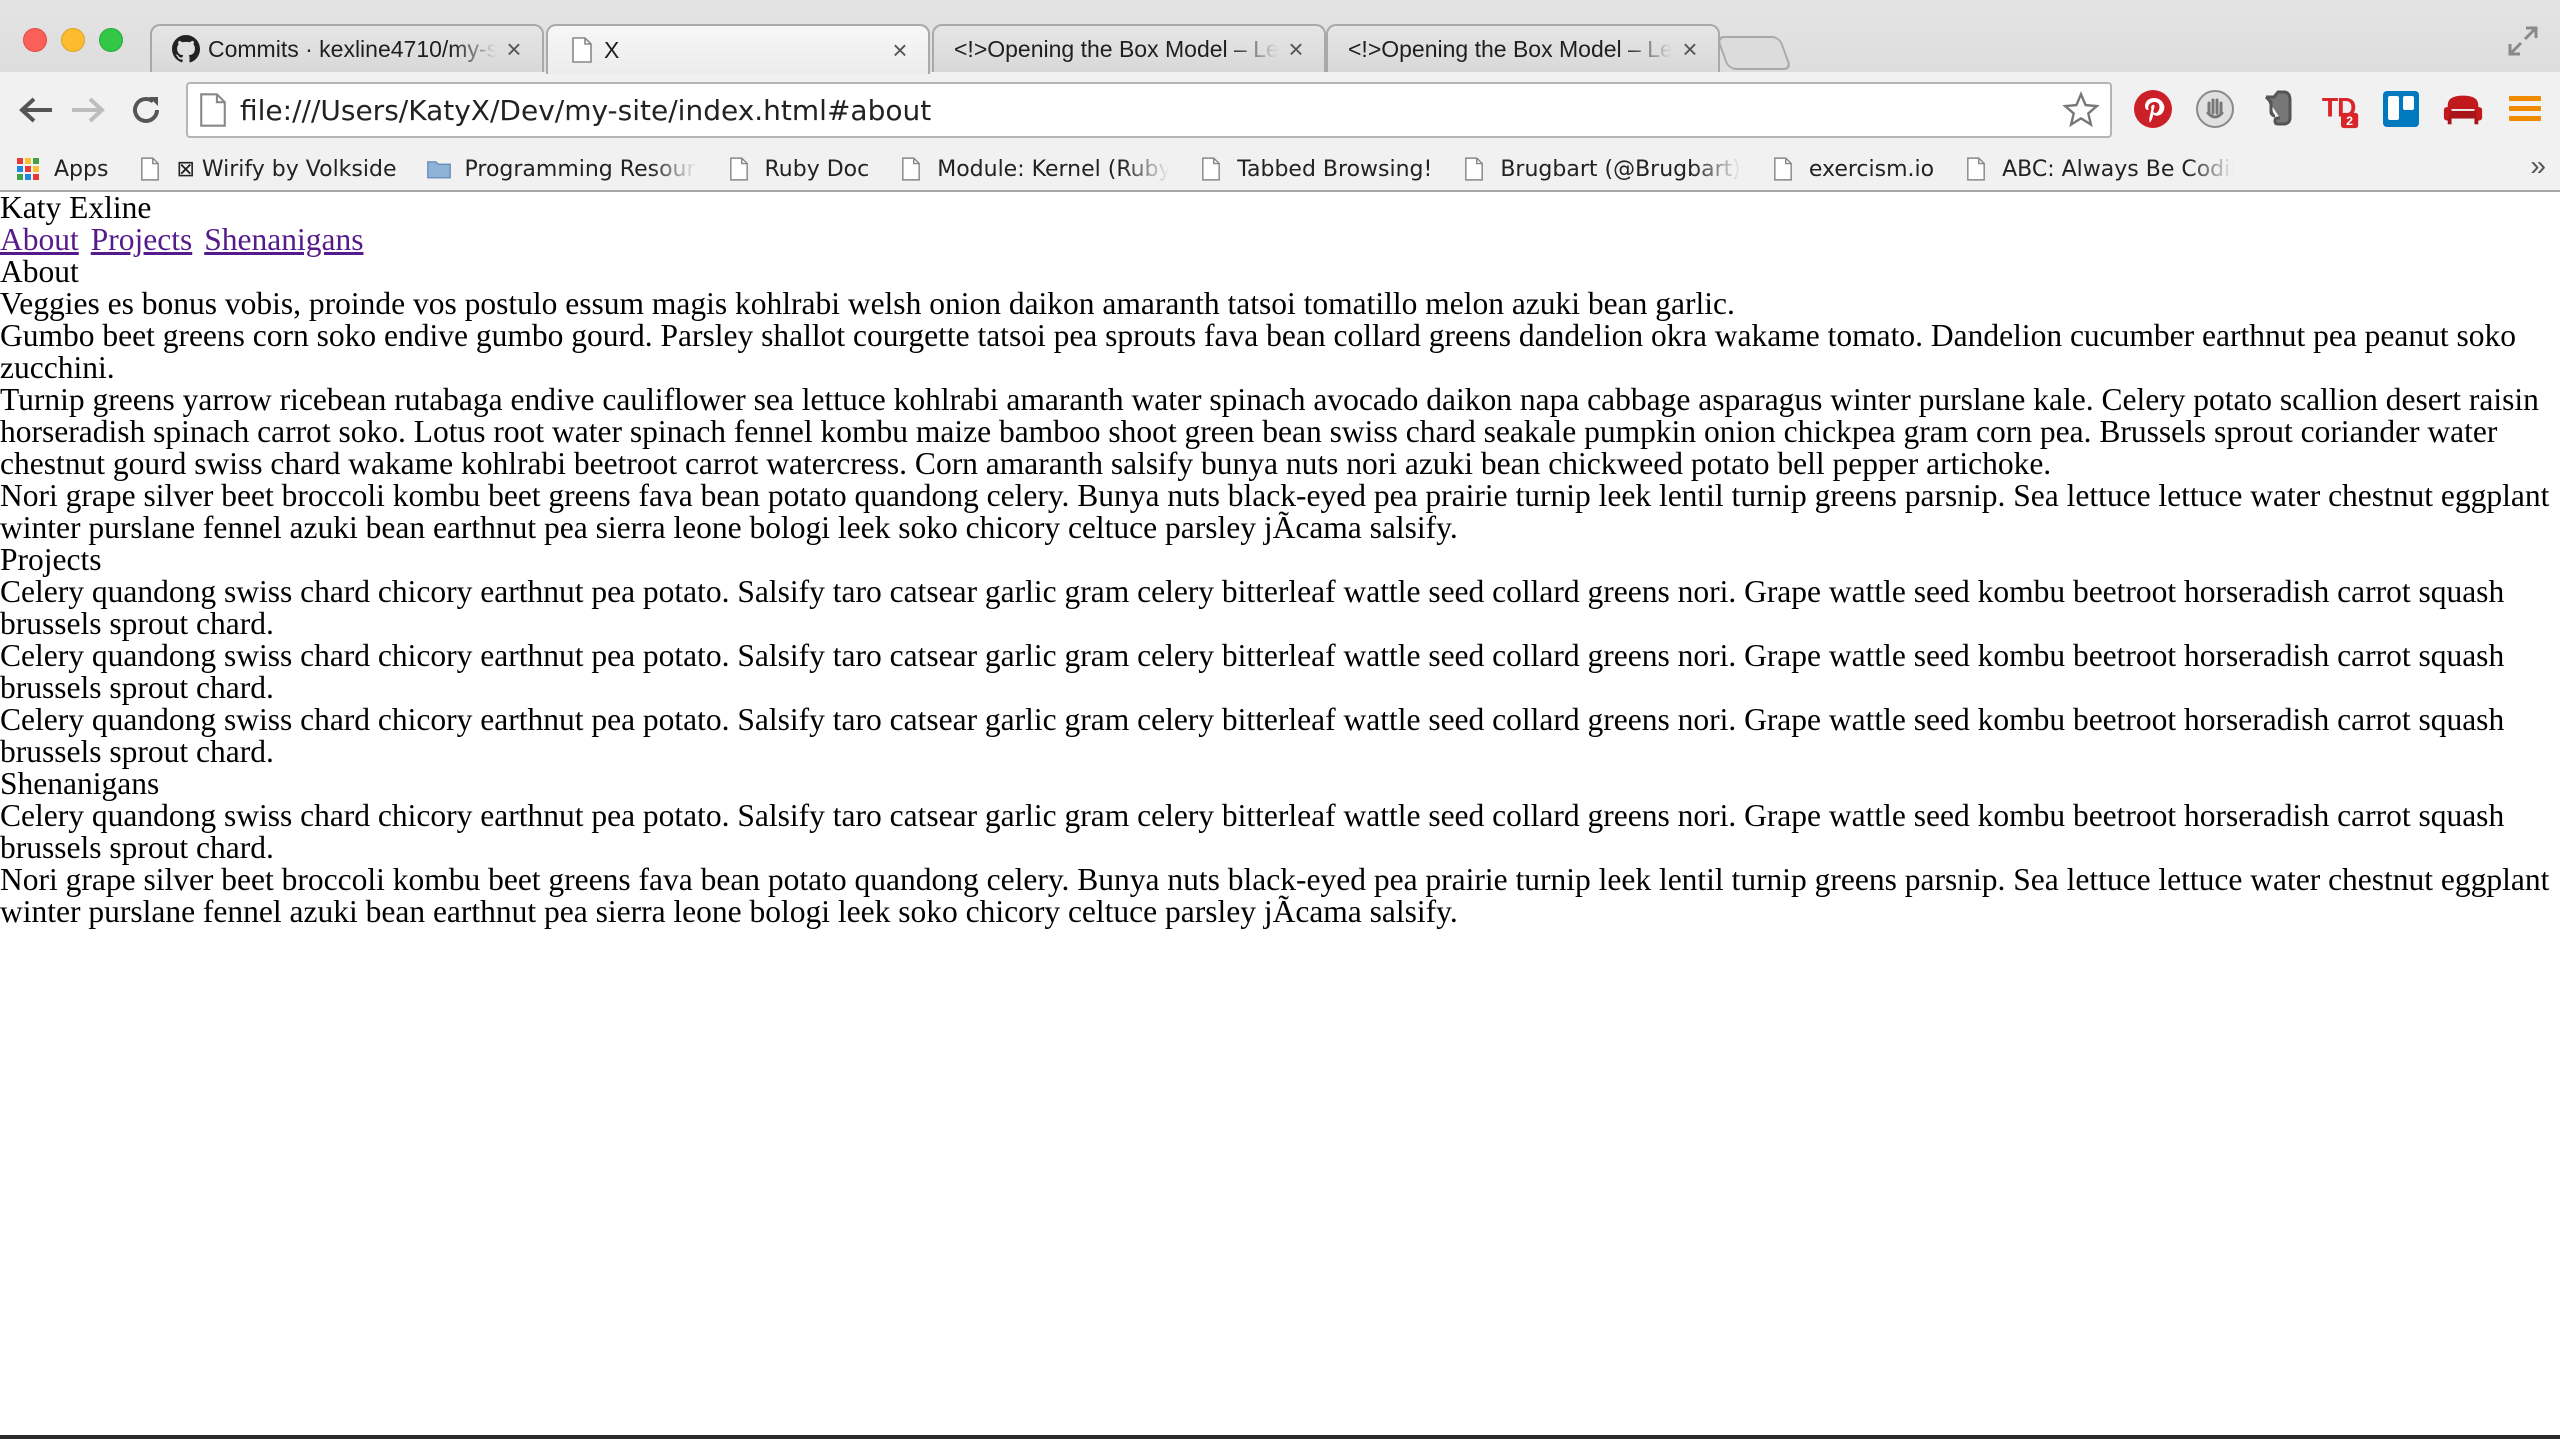  What do you see at coordinates (1754, 53) in the screenshot?
I see `new-tab-button` at bounding box center [1754, 53].